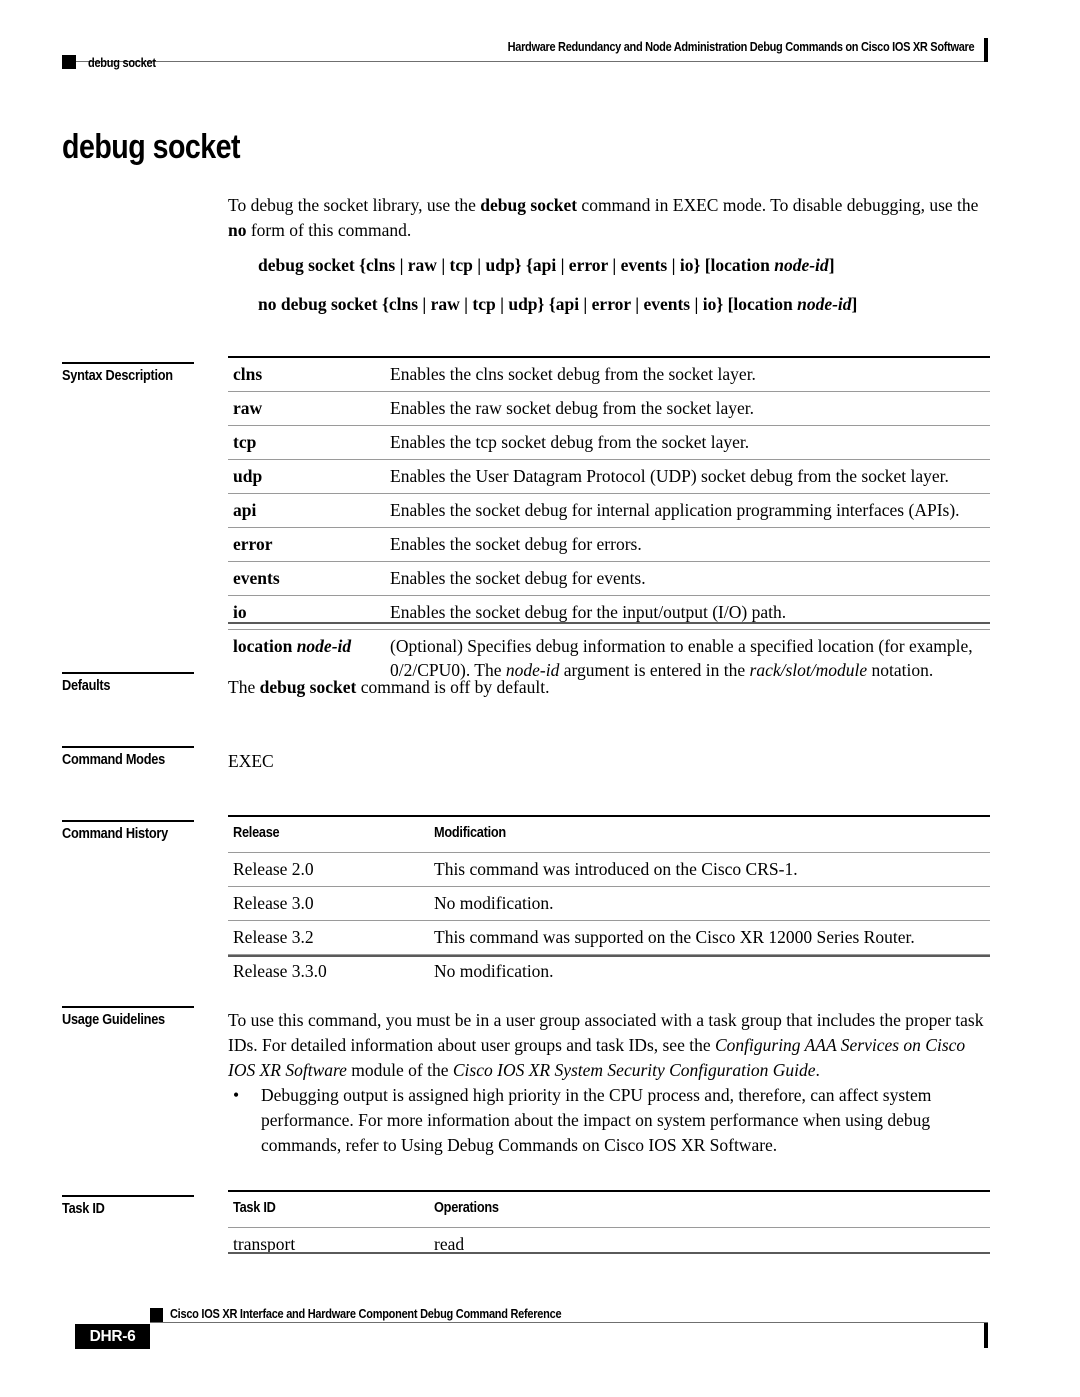 The width and height of the screenshot is (1080, 1397). Describe the element at coordinates (128, 1206) in the screenshot. I see `section-label-task-id: Task ID` at that location.